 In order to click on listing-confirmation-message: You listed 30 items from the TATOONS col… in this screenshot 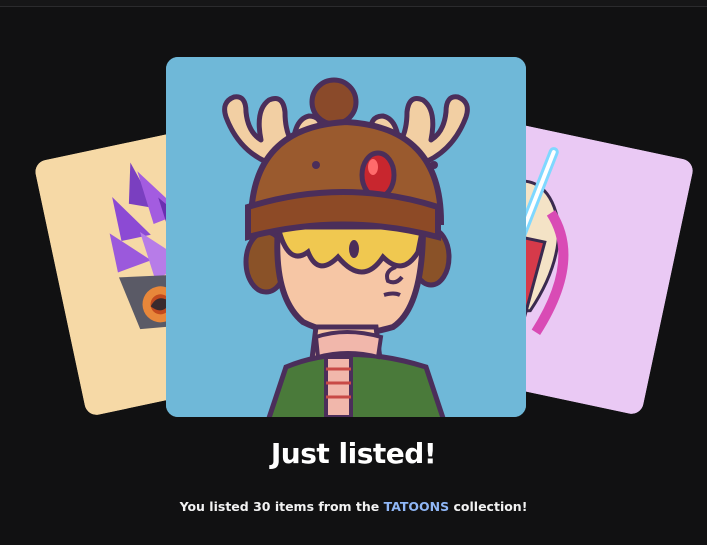, I will do `click(353, 506)`.